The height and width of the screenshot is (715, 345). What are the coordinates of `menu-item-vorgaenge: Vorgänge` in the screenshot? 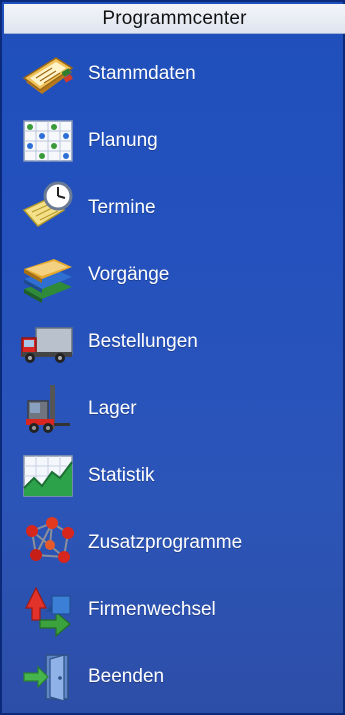 It's located at (166, 275).